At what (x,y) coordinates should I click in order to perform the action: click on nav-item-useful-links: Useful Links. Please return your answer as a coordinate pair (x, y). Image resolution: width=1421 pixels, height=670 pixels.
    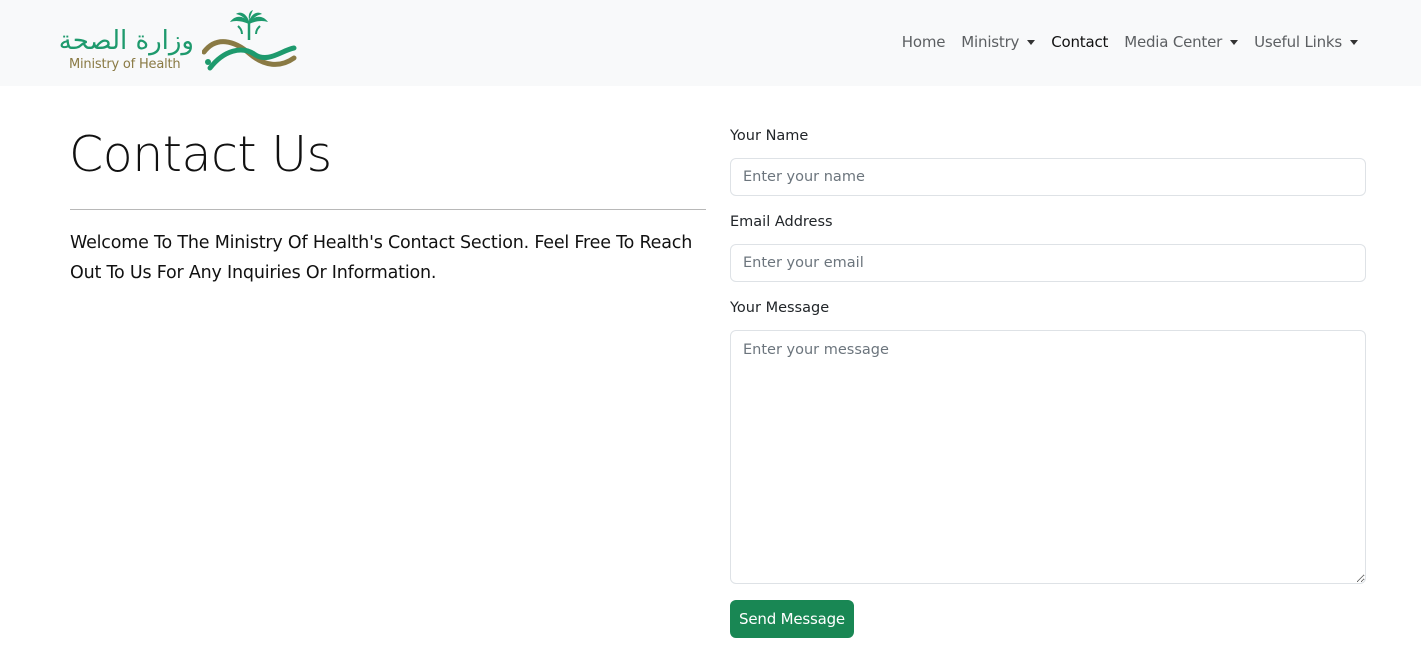
    Looking at the image, I should click on (1306, 42).